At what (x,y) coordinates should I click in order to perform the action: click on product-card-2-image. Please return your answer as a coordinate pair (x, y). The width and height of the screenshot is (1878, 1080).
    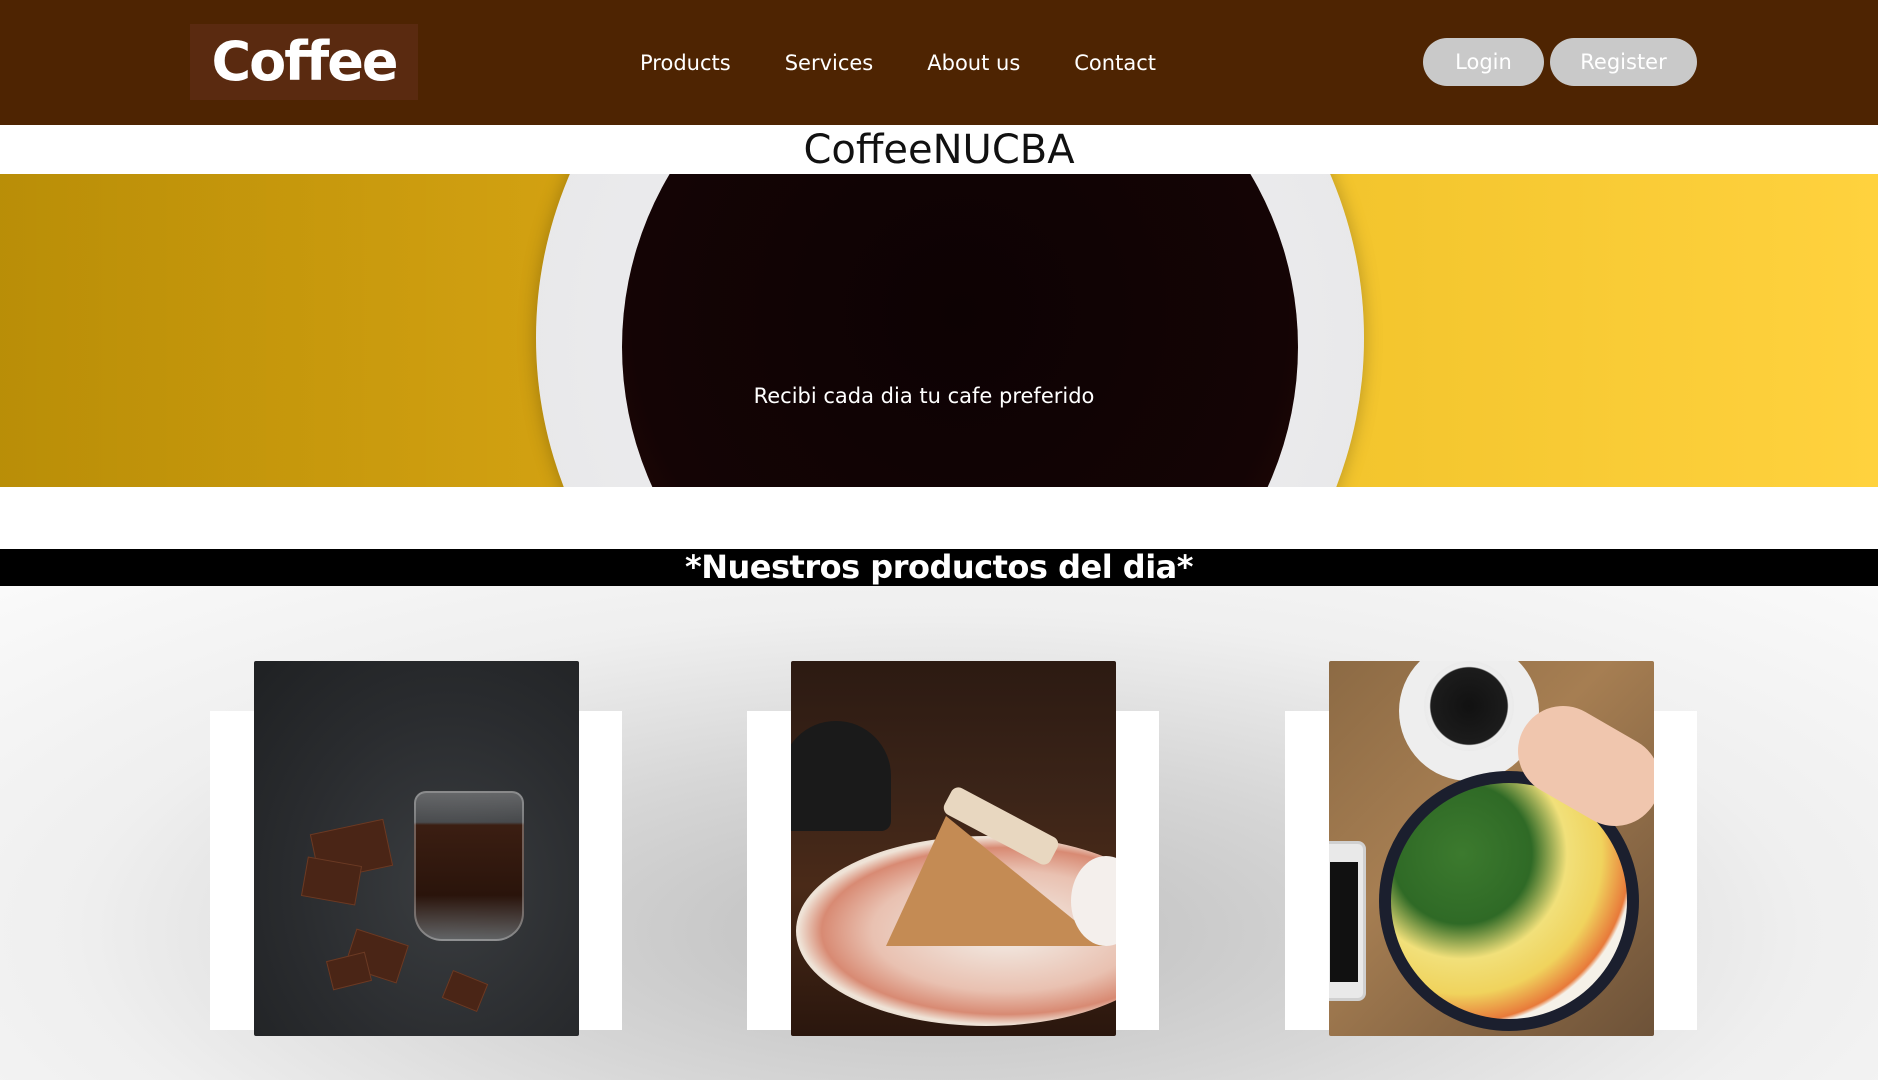
    Looking at the image, I should click on (953, 848).